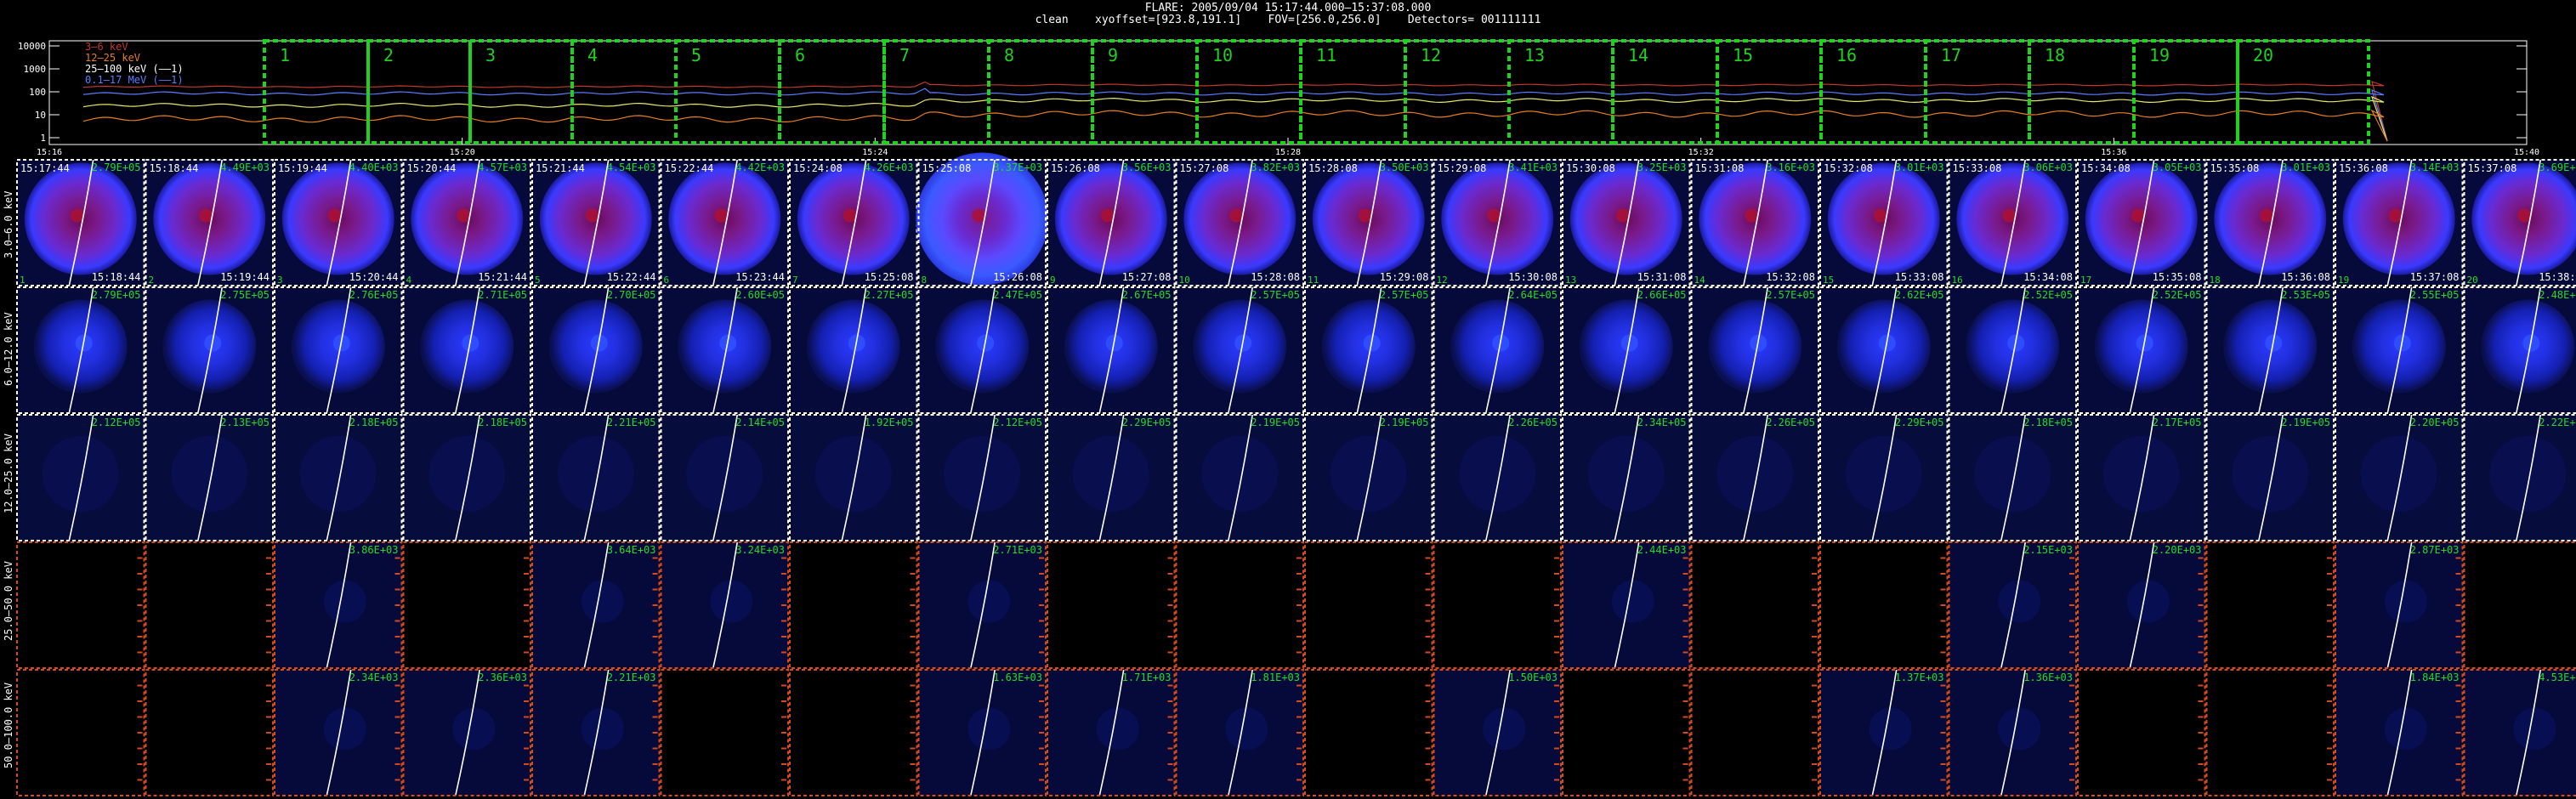  What do you see at coordinates (2558, 167) in the screenshot?
I see `peak-value: 3.69E+03` at bounding box center [2558, 167].